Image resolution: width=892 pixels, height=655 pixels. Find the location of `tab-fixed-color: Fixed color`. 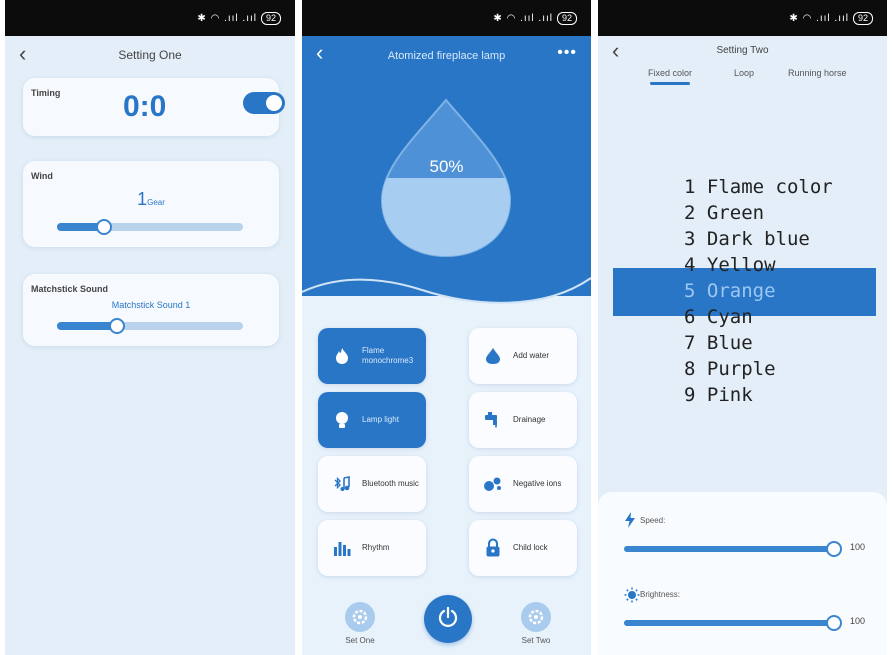

tab-fixed-color: Fixed color is located at coordinates (670, 73).